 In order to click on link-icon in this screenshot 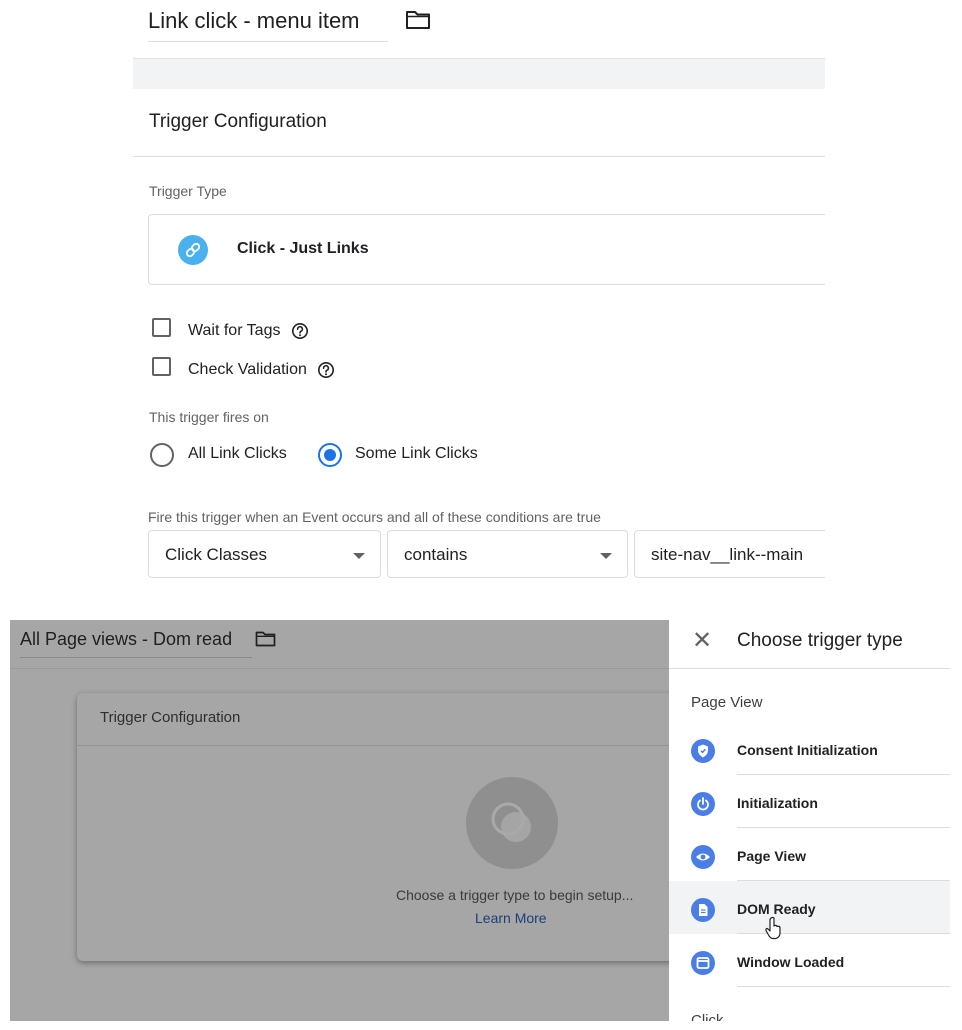, I will do `click(193, 250)`.